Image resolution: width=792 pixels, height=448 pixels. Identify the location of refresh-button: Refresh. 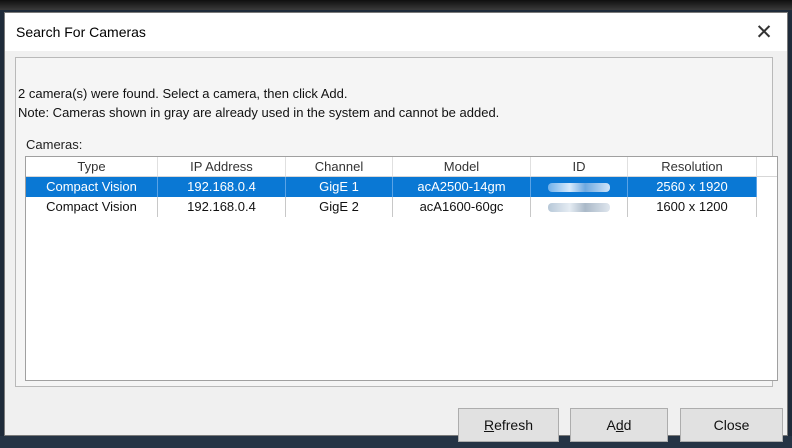
(508, 425).